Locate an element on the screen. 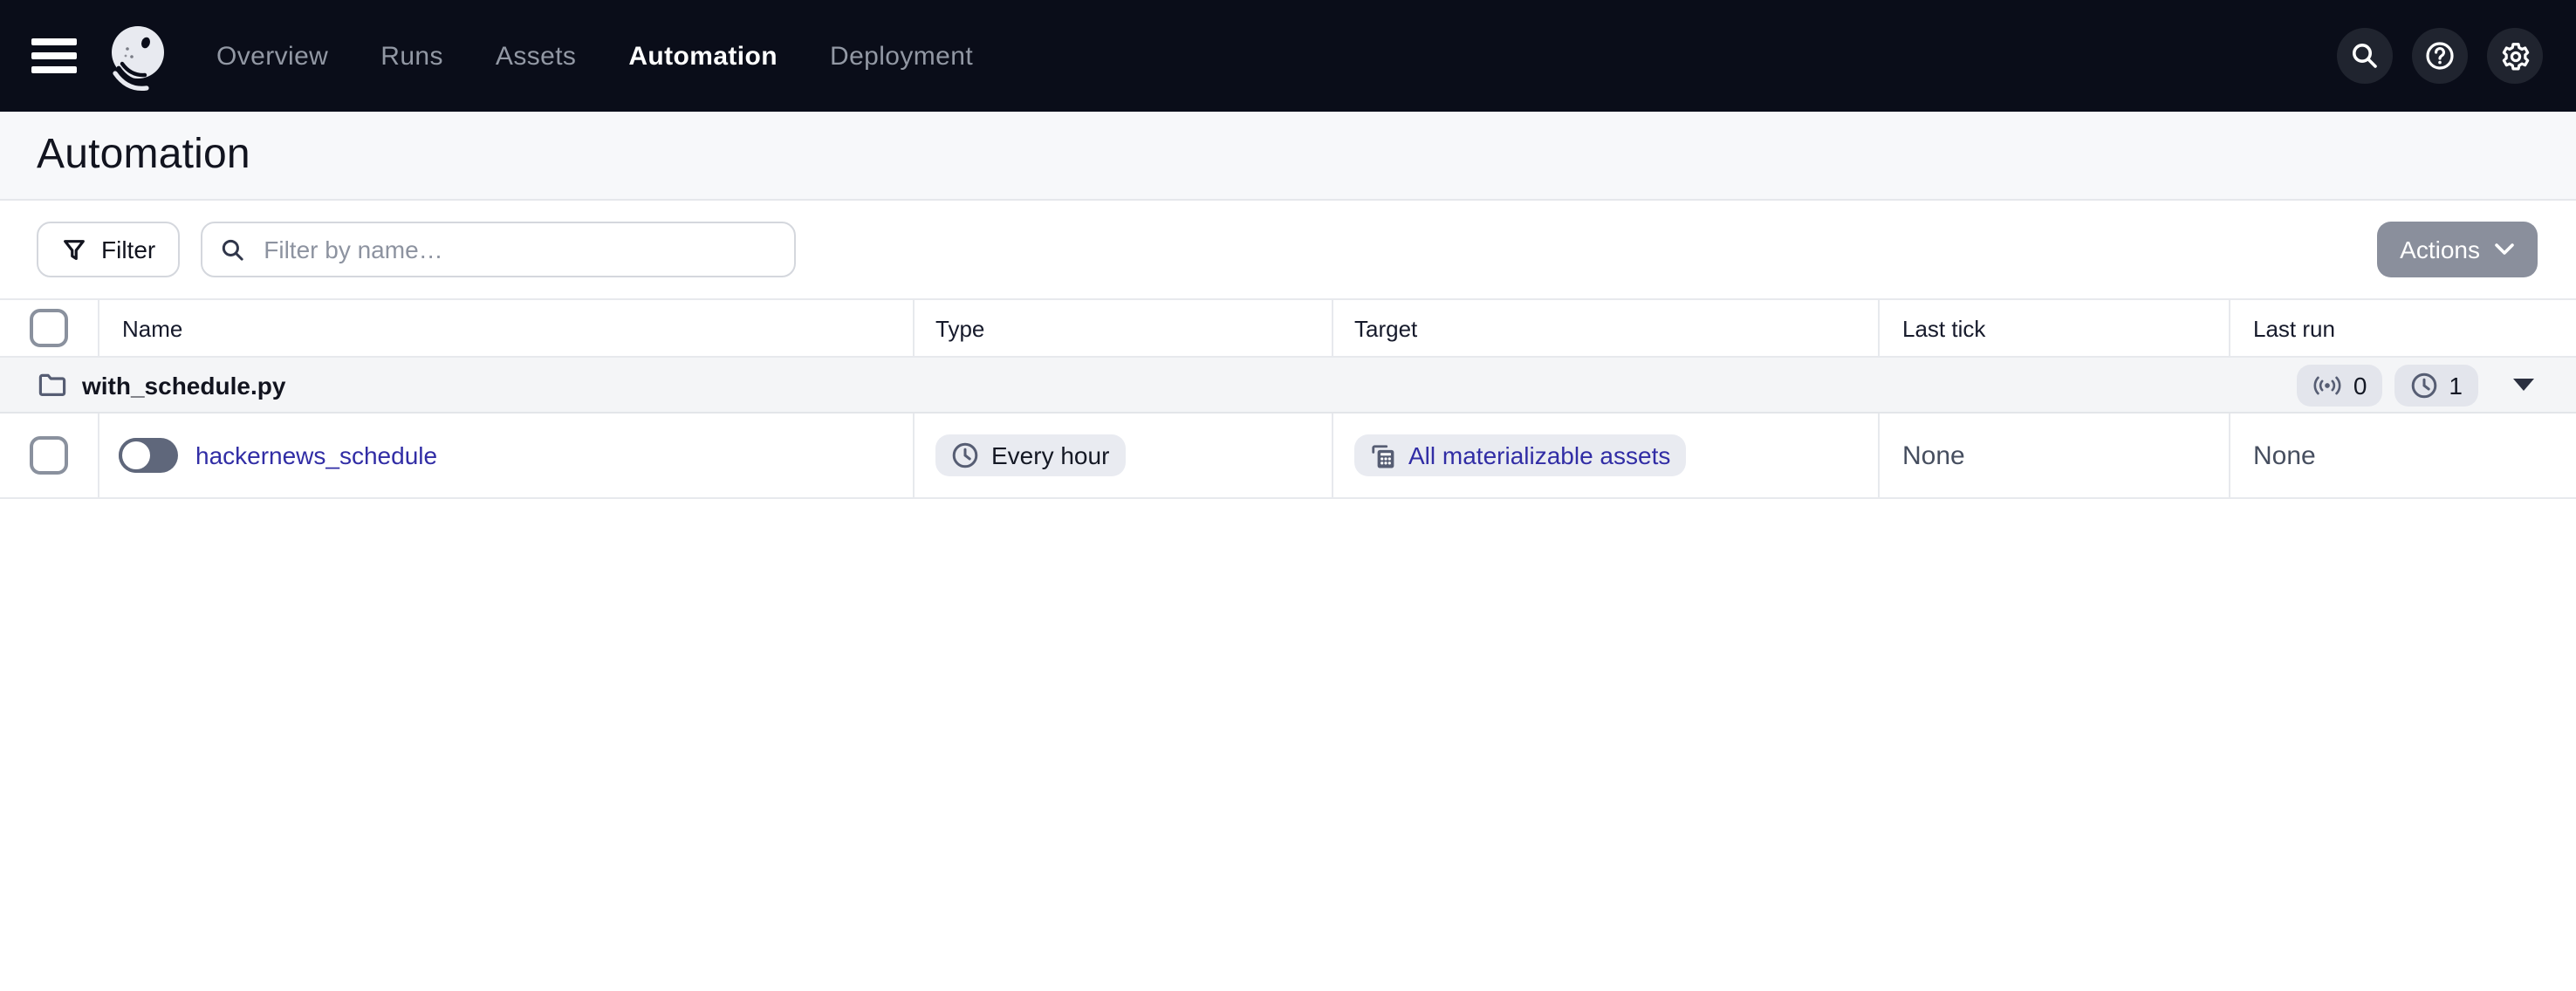 The image size is (2576, 991). column-header-target-label: Target is located at coordinates (1386, 328).